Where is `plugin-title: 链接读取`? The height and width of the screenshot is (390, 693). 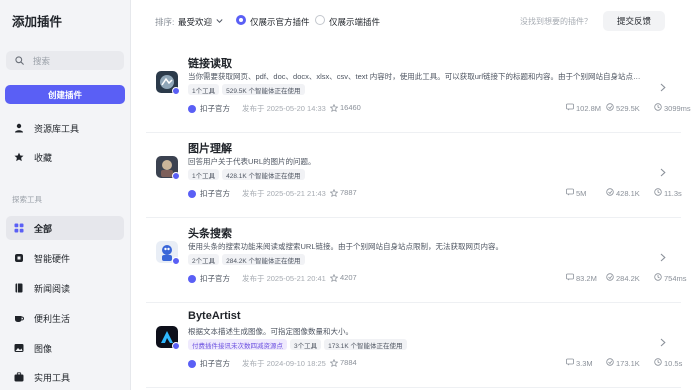
plugin-title: 链接读取 is located at coordinates (210, 64).